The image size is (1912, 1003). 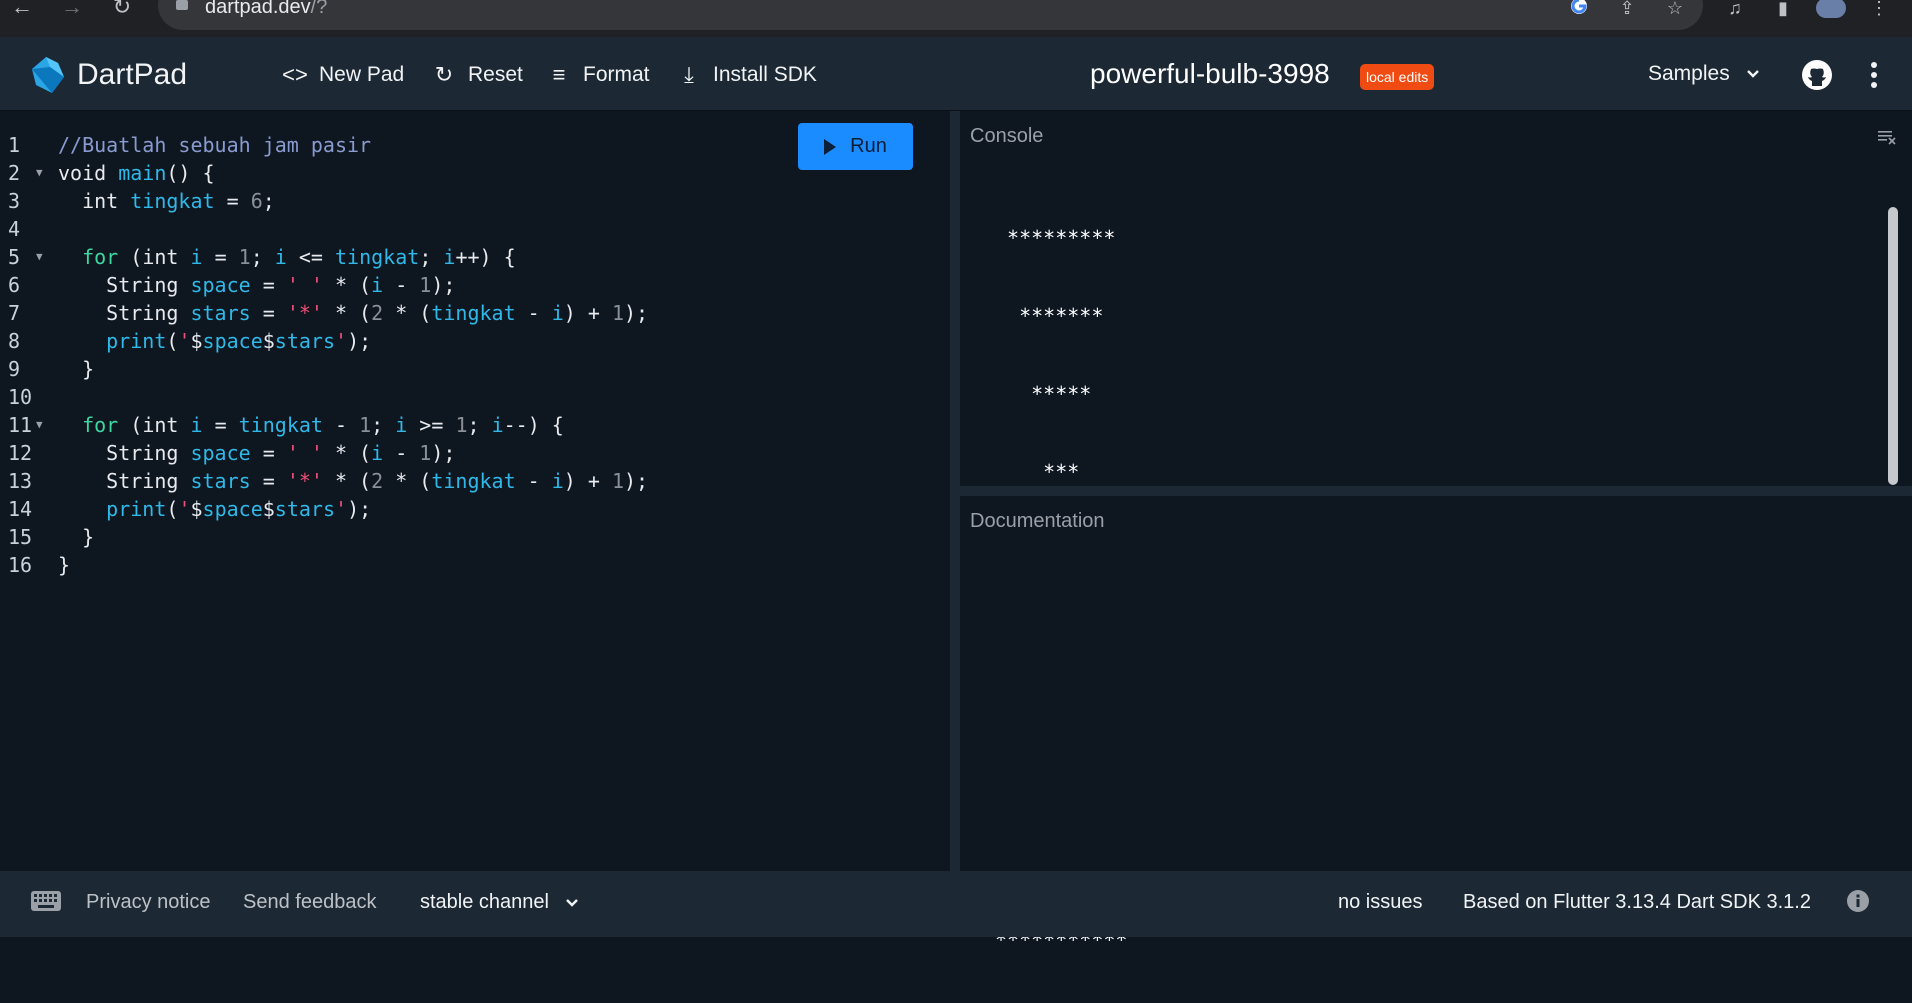 What do you see at coordinates (1049, 316) in the screenshot?
I see `console-line: *******` at bounding box center [1049, 316].